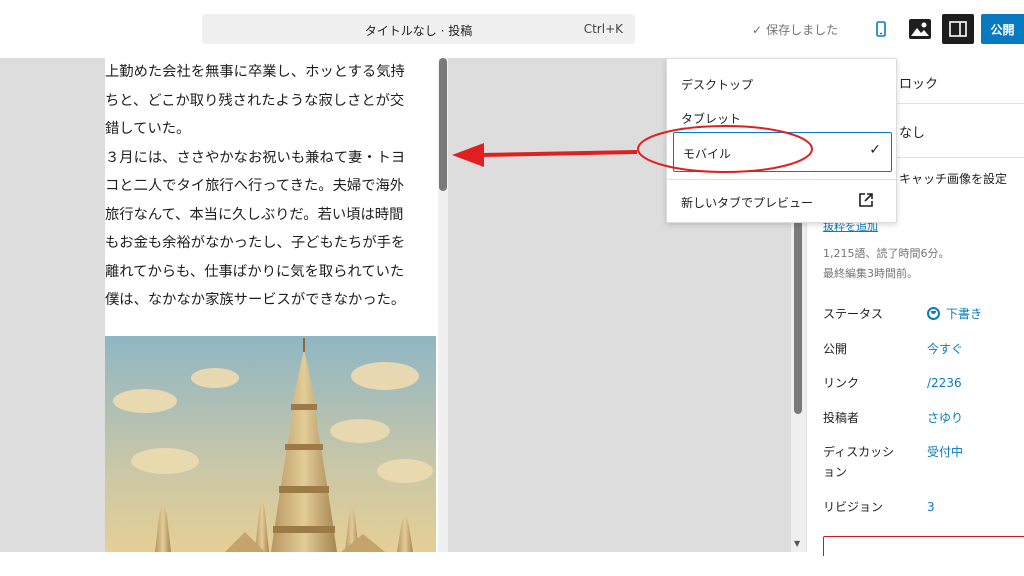  Describe the element at coordinates (148, 129) in the screenshot. I see `paragraph-line: 錯していた。` at that location.